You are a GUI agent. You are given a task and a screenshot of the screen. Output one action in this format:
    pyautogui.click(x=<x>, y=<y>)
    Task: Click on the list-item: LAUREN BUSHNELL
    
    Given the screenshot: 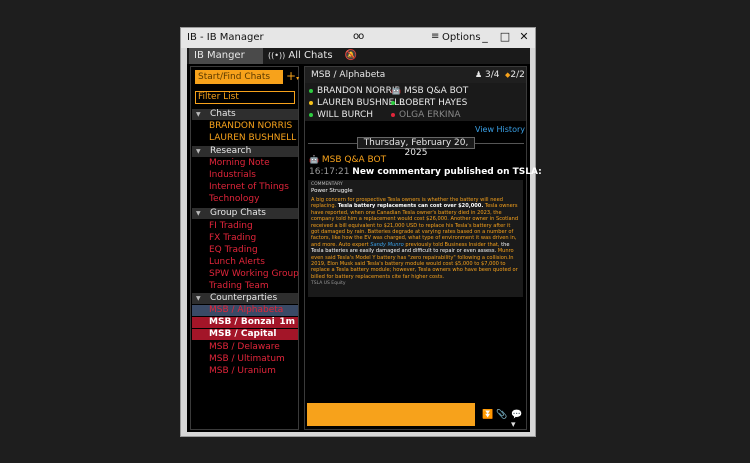 What is the action you would take?
    pyautogui.click(x=253, y=138)
    